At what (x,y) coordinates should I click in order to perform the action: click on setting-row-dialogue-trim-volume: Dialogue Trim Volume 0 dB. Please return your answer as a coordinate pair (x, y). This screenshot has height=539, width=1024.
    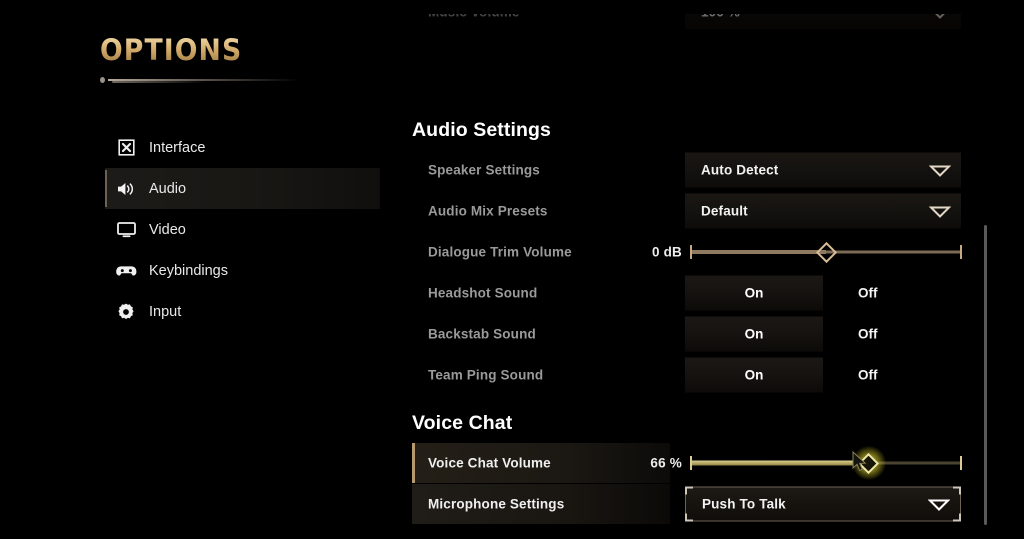
    Looking at the image, I should click on (698, 252).